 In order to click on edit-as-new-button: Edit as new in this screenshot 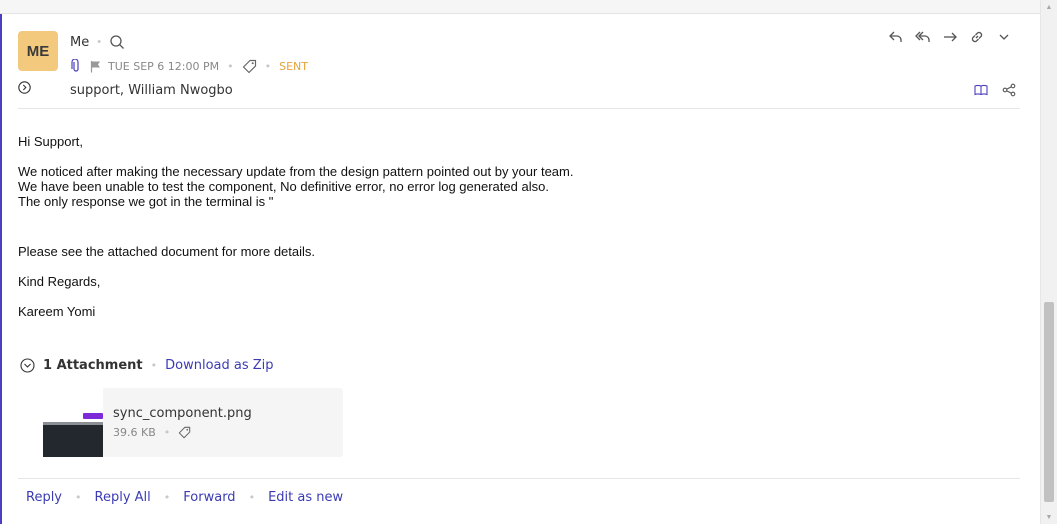, I will do `click(305, 497)`.